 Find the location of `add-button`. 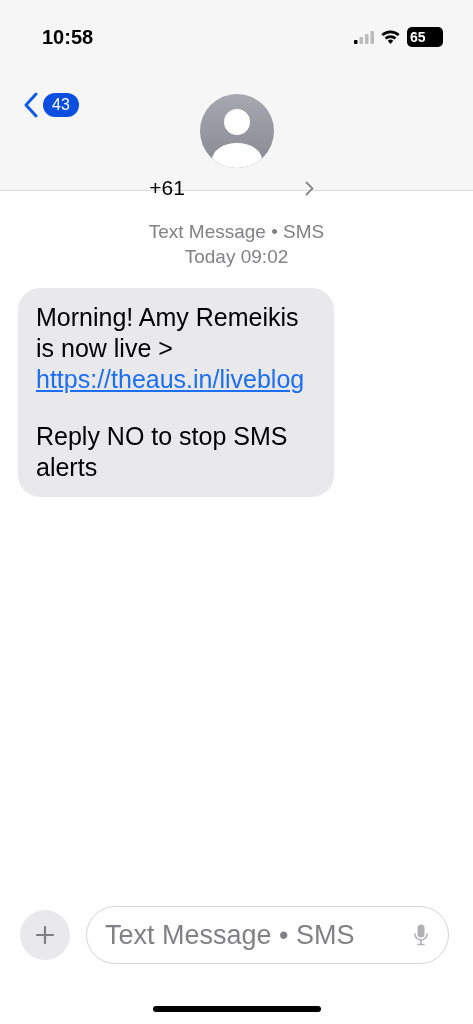

add-button is located at coordinates (45, 935).